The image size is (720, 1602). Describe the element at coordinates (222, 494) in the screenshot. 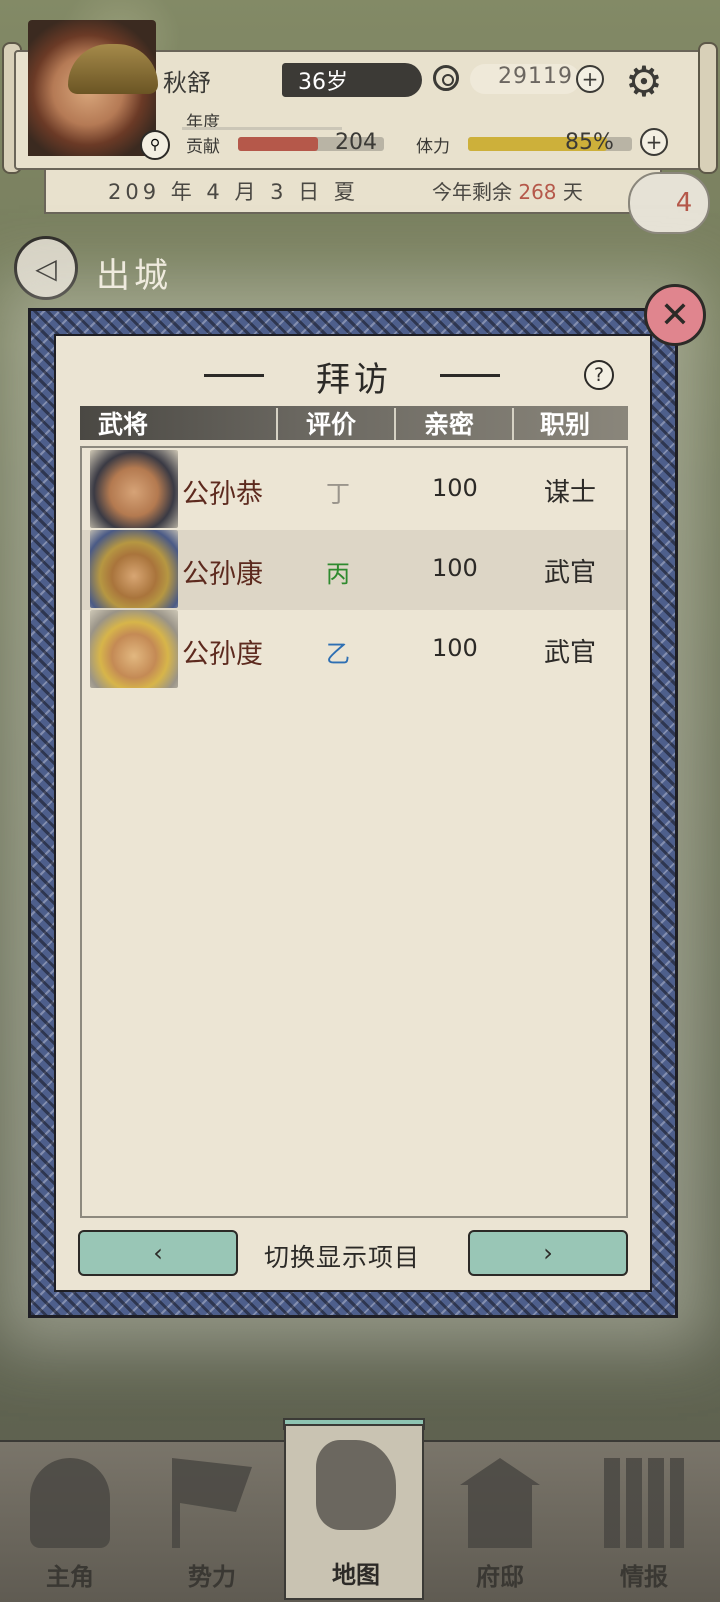

I see `general-name: 公孙恭` at that location.